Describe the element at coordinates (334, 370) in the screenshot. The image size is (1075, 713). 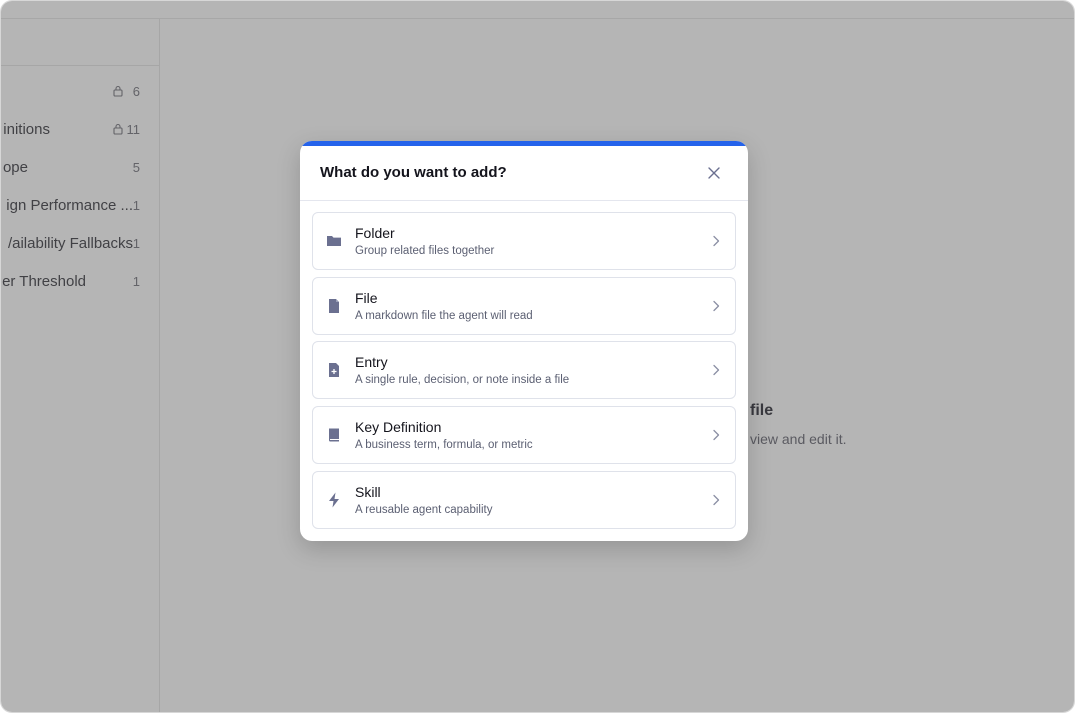
I see `entry-icon` at that location.